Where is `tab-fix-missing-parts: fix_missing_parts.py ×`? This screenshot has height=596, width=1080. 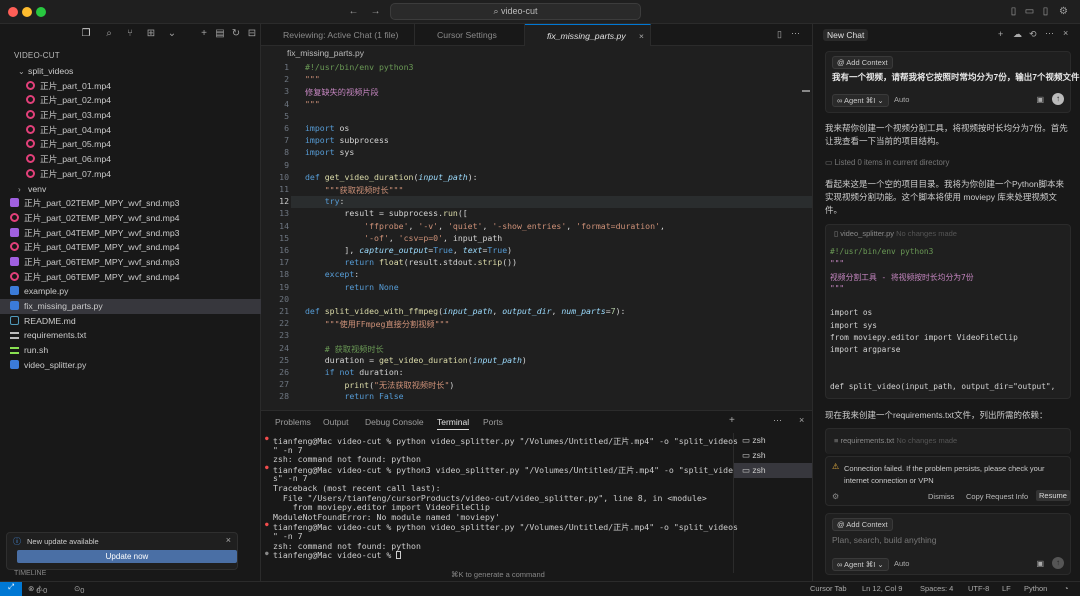
tab-fix-missing-parts: fix_missing_parts.py × is located at coordinates (588, 35).